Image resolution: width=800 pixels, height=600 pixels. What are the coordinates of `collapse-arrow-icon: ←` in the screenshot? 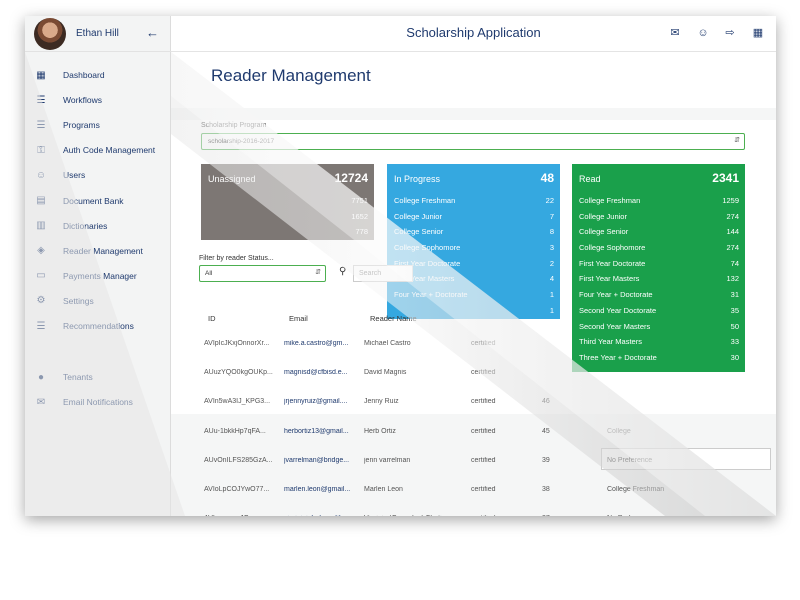 It's located at (152, 32).